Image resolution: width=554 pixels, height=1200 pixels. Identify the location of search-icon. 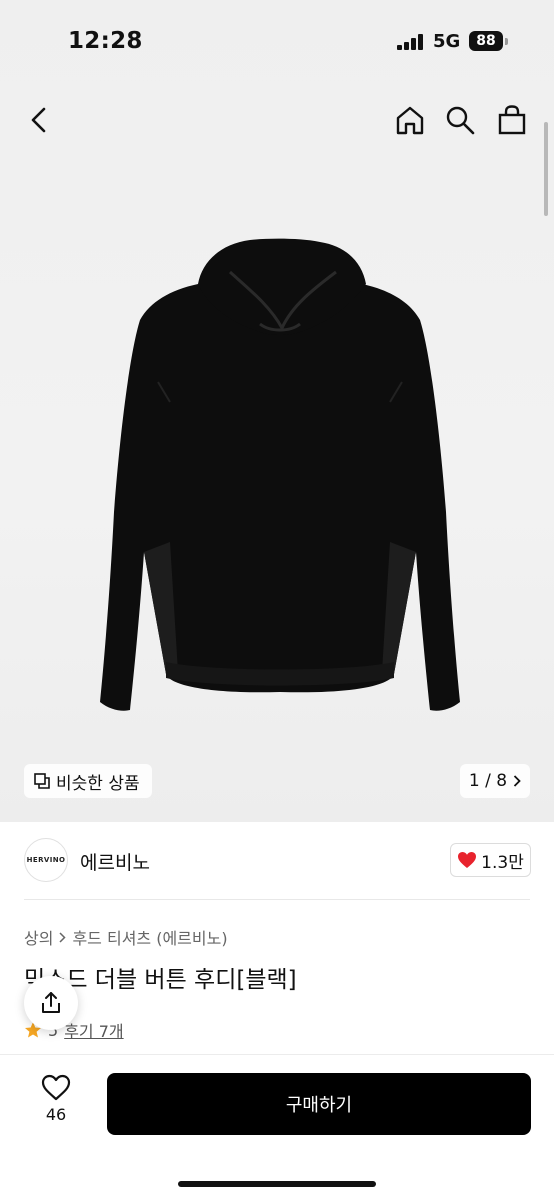
(460, 120).